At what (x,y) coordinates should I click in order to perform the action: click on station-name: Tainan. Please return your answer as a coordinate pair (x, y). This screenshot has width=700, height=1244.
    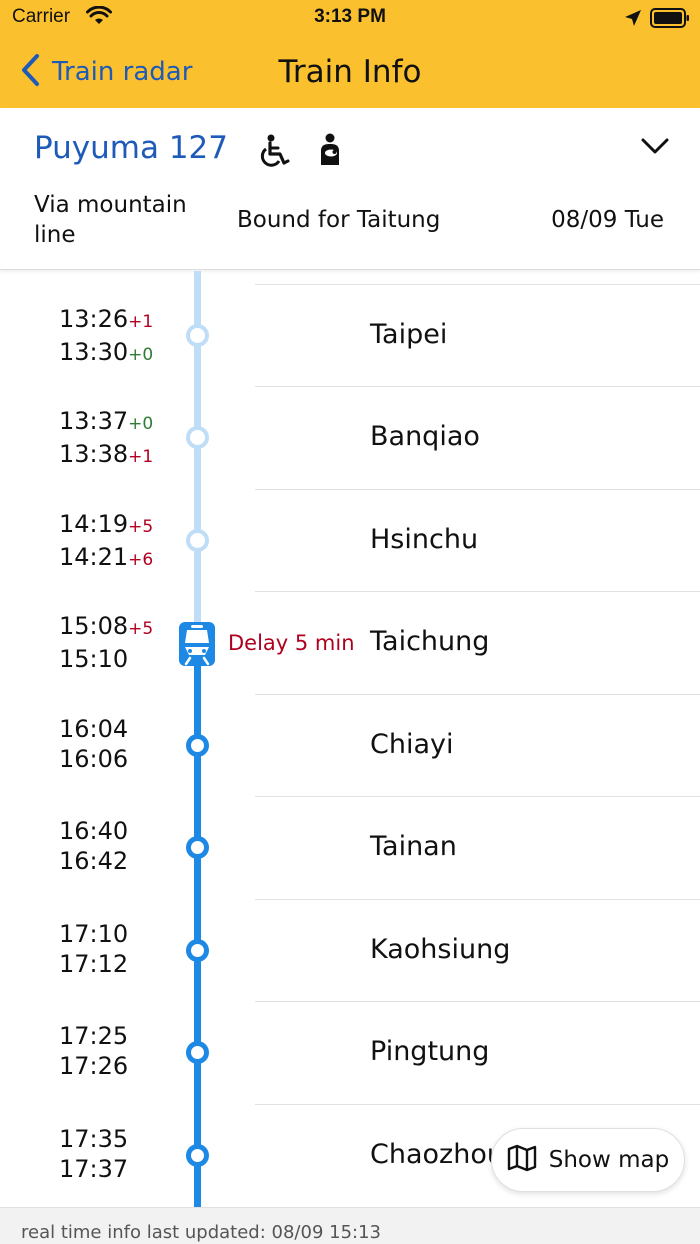
    Looking at the image, I should click on (413, 846).